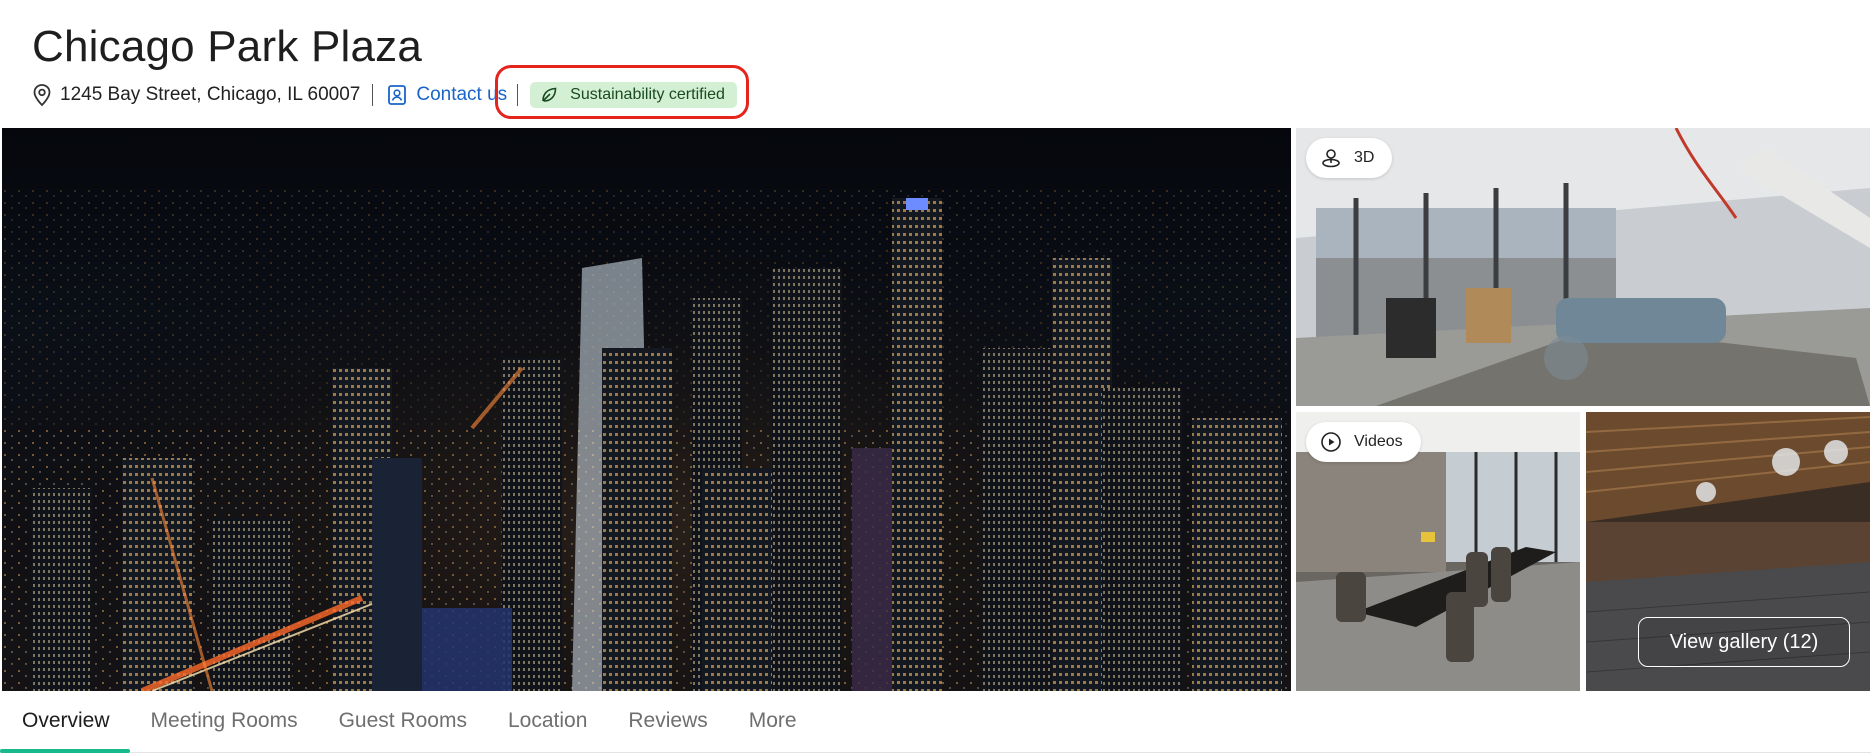 The width and height of the screenshot is (1871, 753). Describe the element at coordinates (64, 725) in the screenshot. I see `tab-overview: Overview` at that location.